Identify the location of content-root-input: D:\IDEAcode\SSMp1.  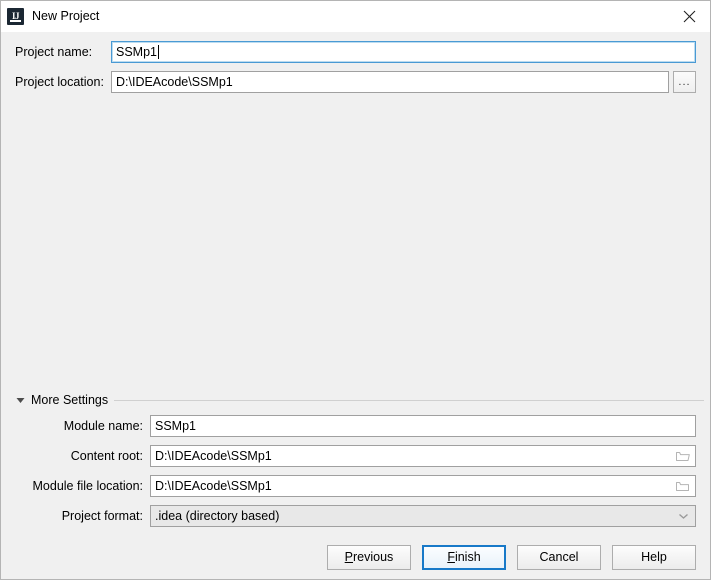
(423, 456).